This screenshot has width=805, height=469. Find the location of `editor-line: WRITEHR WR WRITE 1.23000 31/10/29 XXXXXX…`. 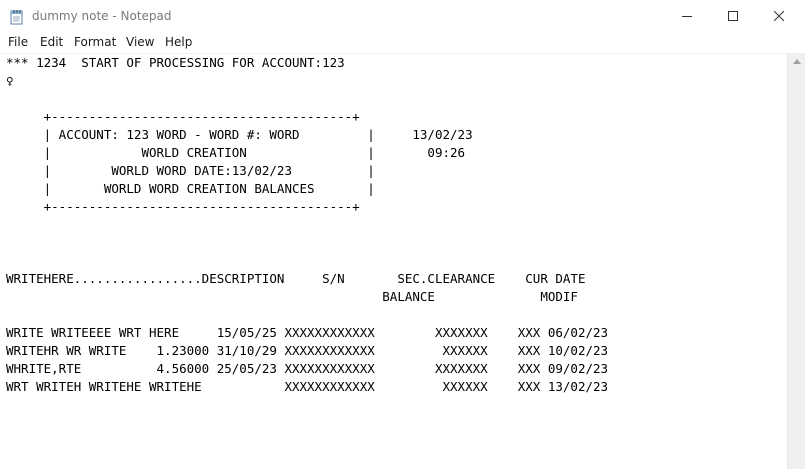

editor-line: WRITEHR WR WRITE 1.23000 31/10/29 XXXXXX… is located at coordinates (307, 350).